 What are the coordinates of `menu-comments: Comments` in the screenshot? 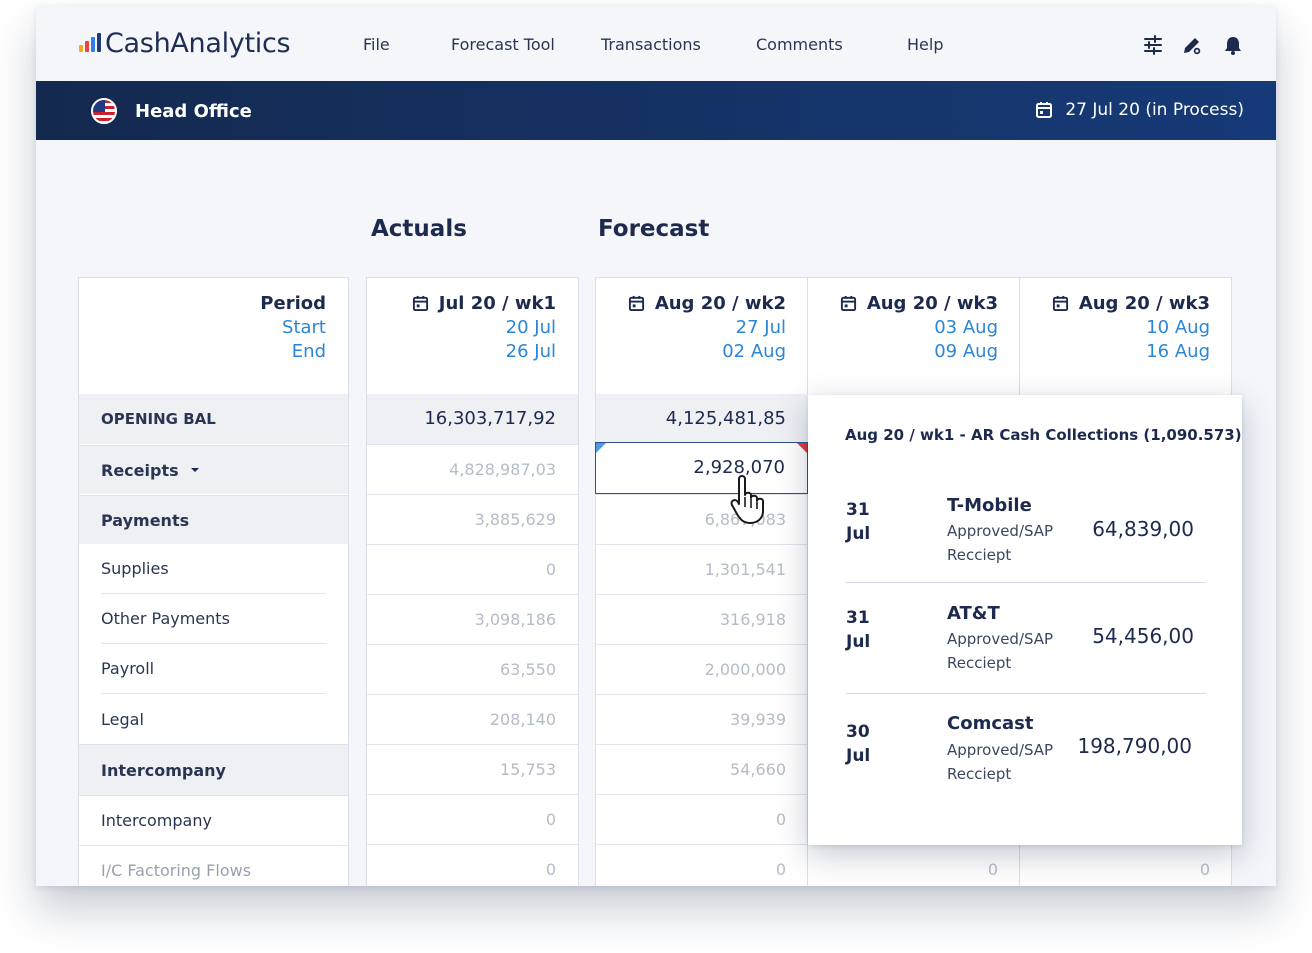 It's located at (799, 44).